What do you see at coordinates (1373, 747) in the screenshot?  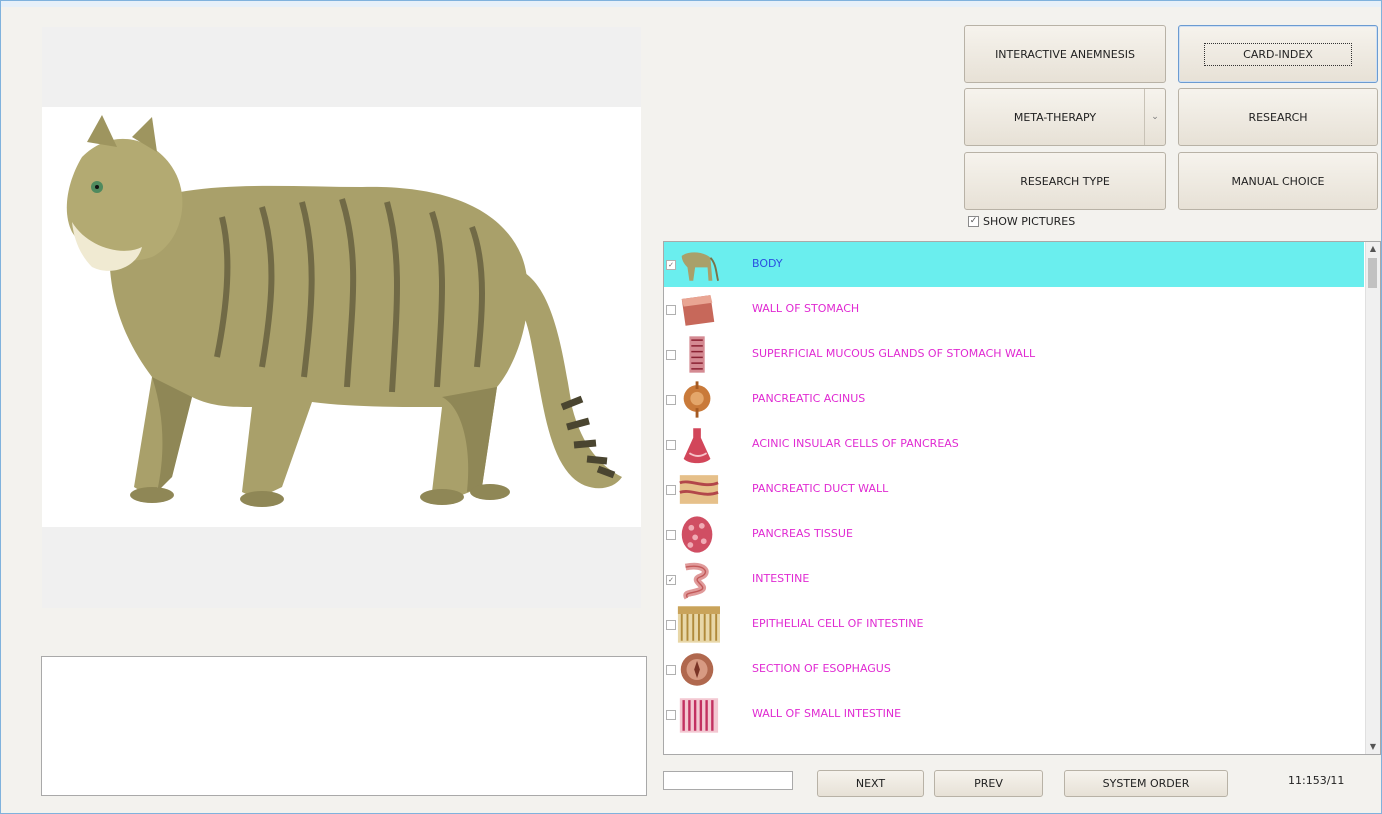 I see `scroll-down-icon: ▼` at bounding box center [1373, 747].